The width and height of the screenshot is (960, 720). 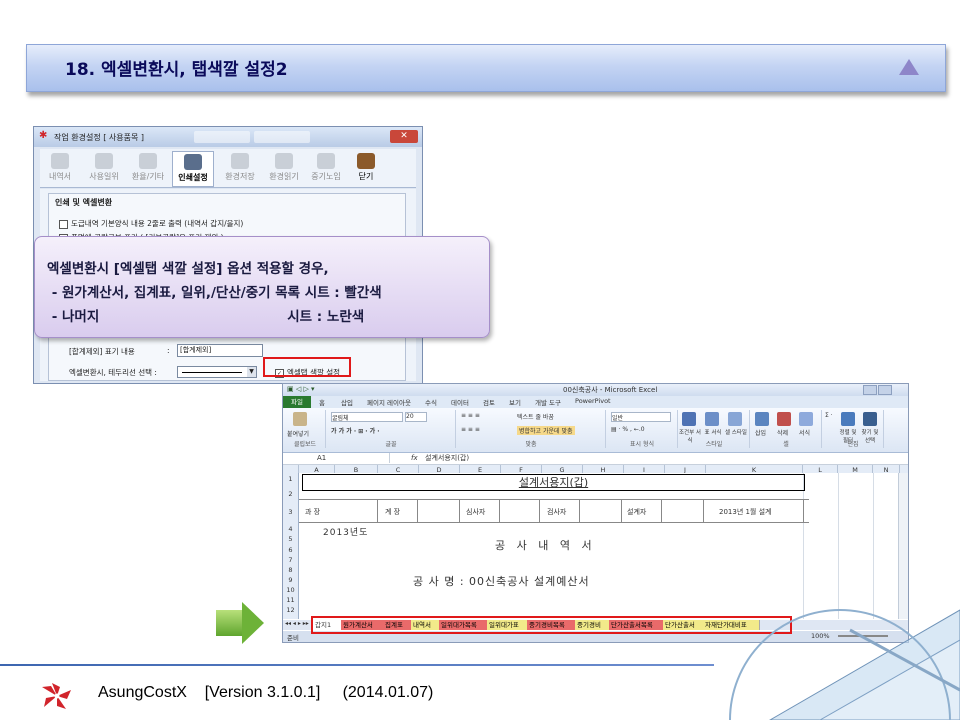 I want to click on checkbox, so click(x=63, y=224).